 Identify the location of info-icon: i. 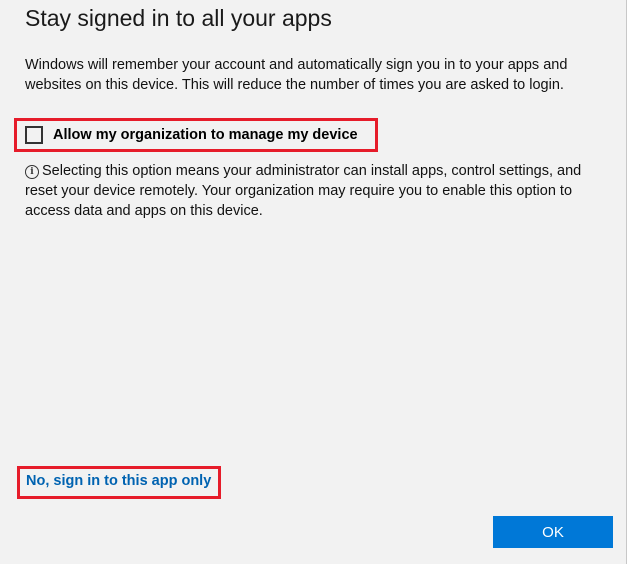
(32, 172).